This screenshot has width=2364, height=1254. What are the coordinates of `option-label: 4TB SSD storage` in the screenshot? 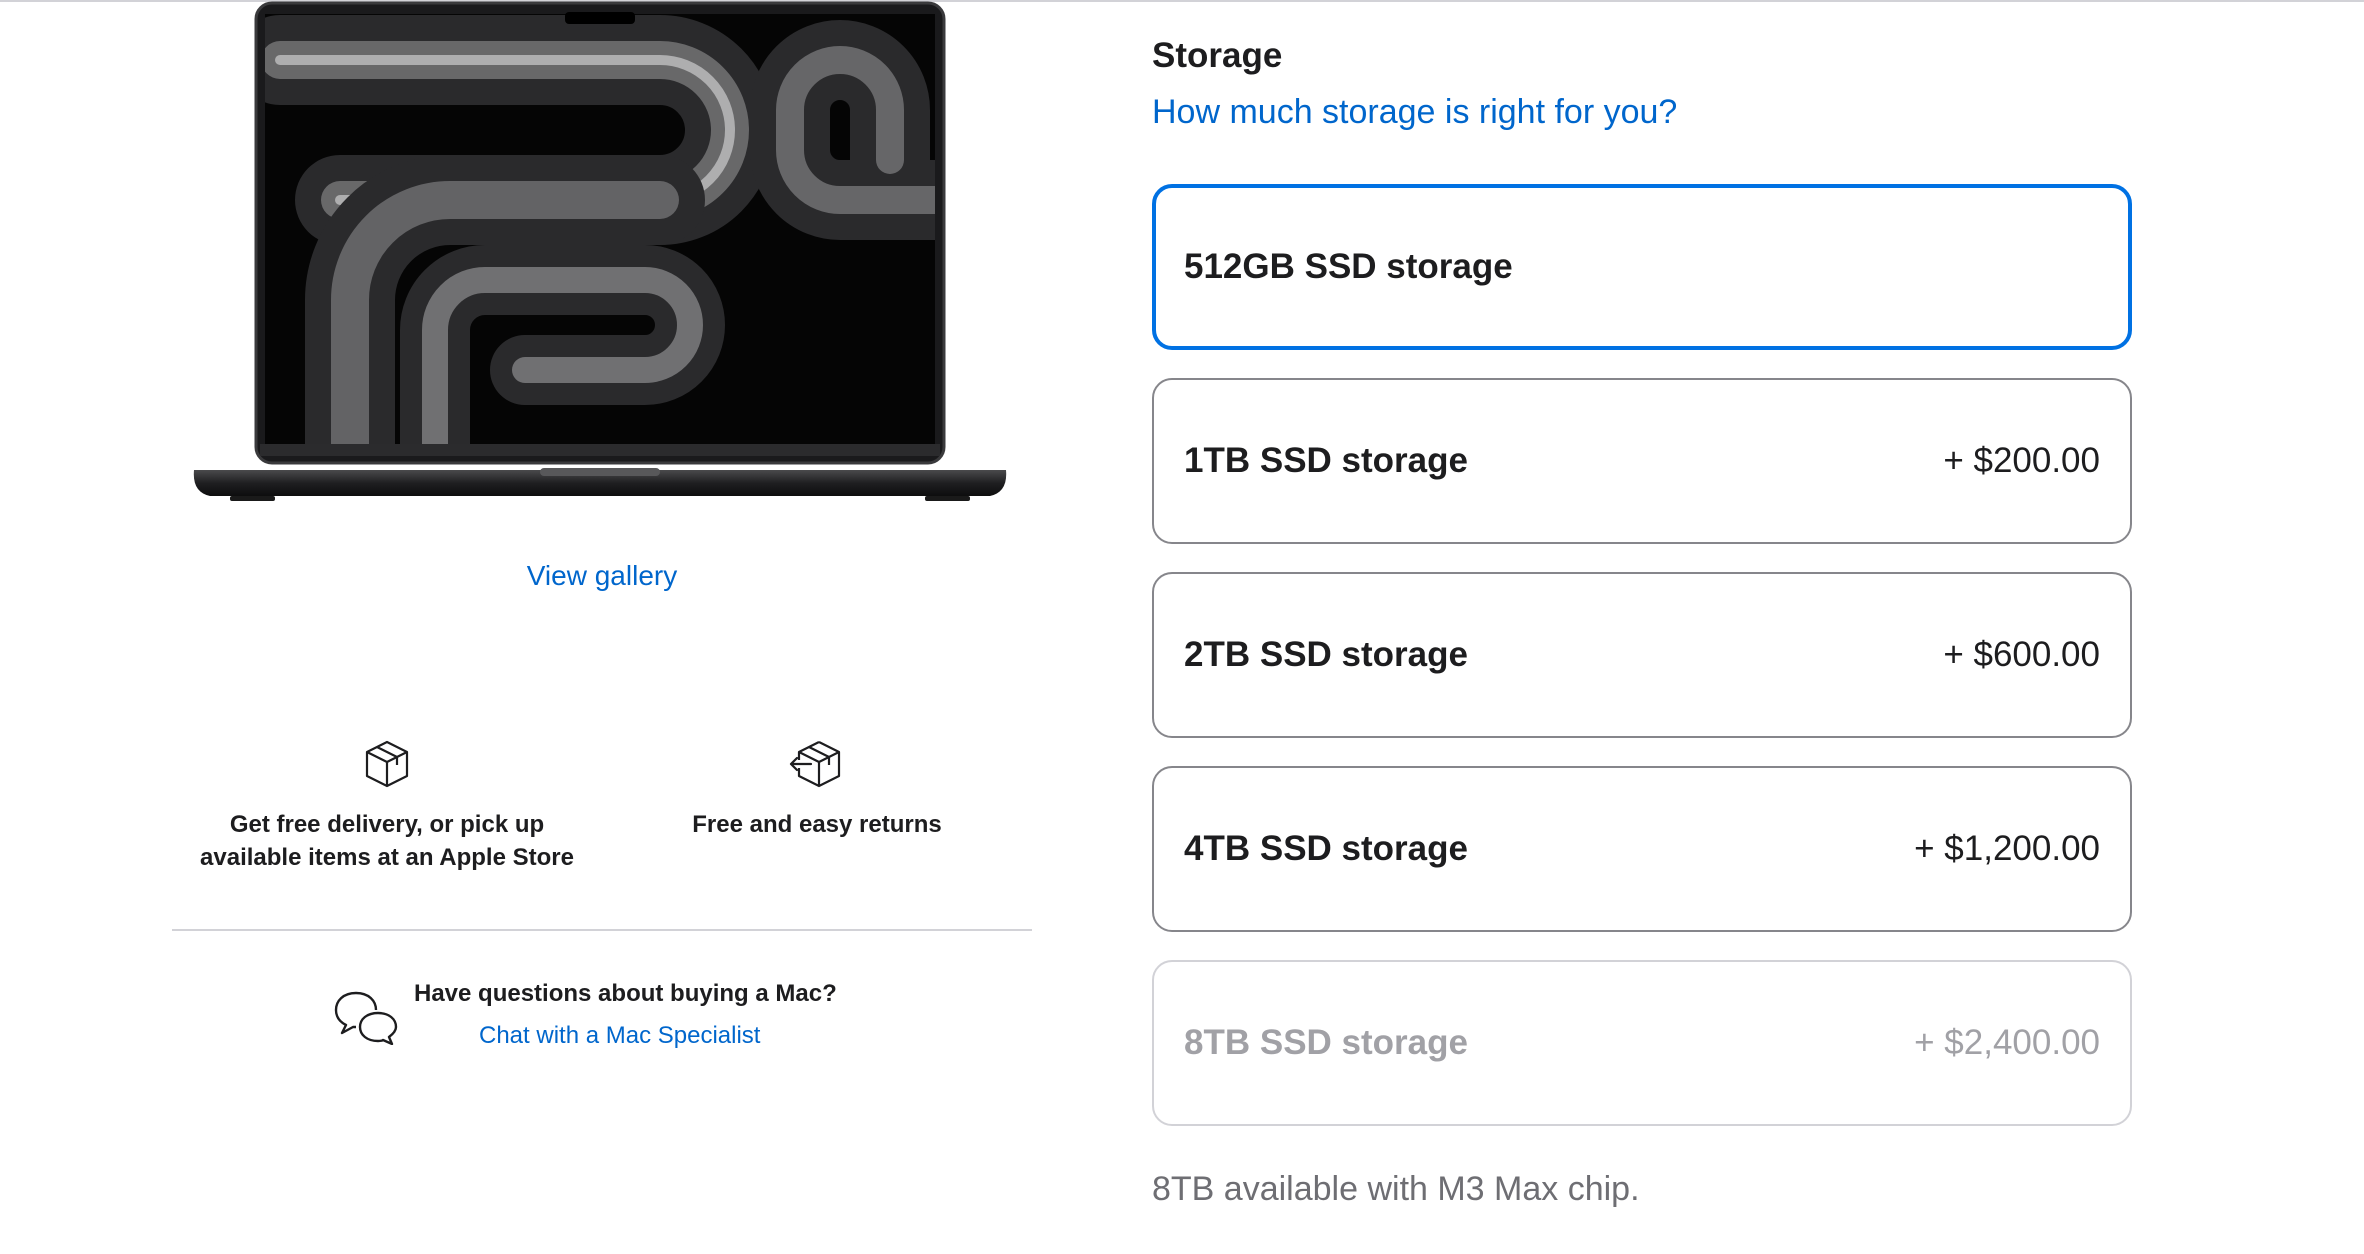 It's located at (1326, 848).